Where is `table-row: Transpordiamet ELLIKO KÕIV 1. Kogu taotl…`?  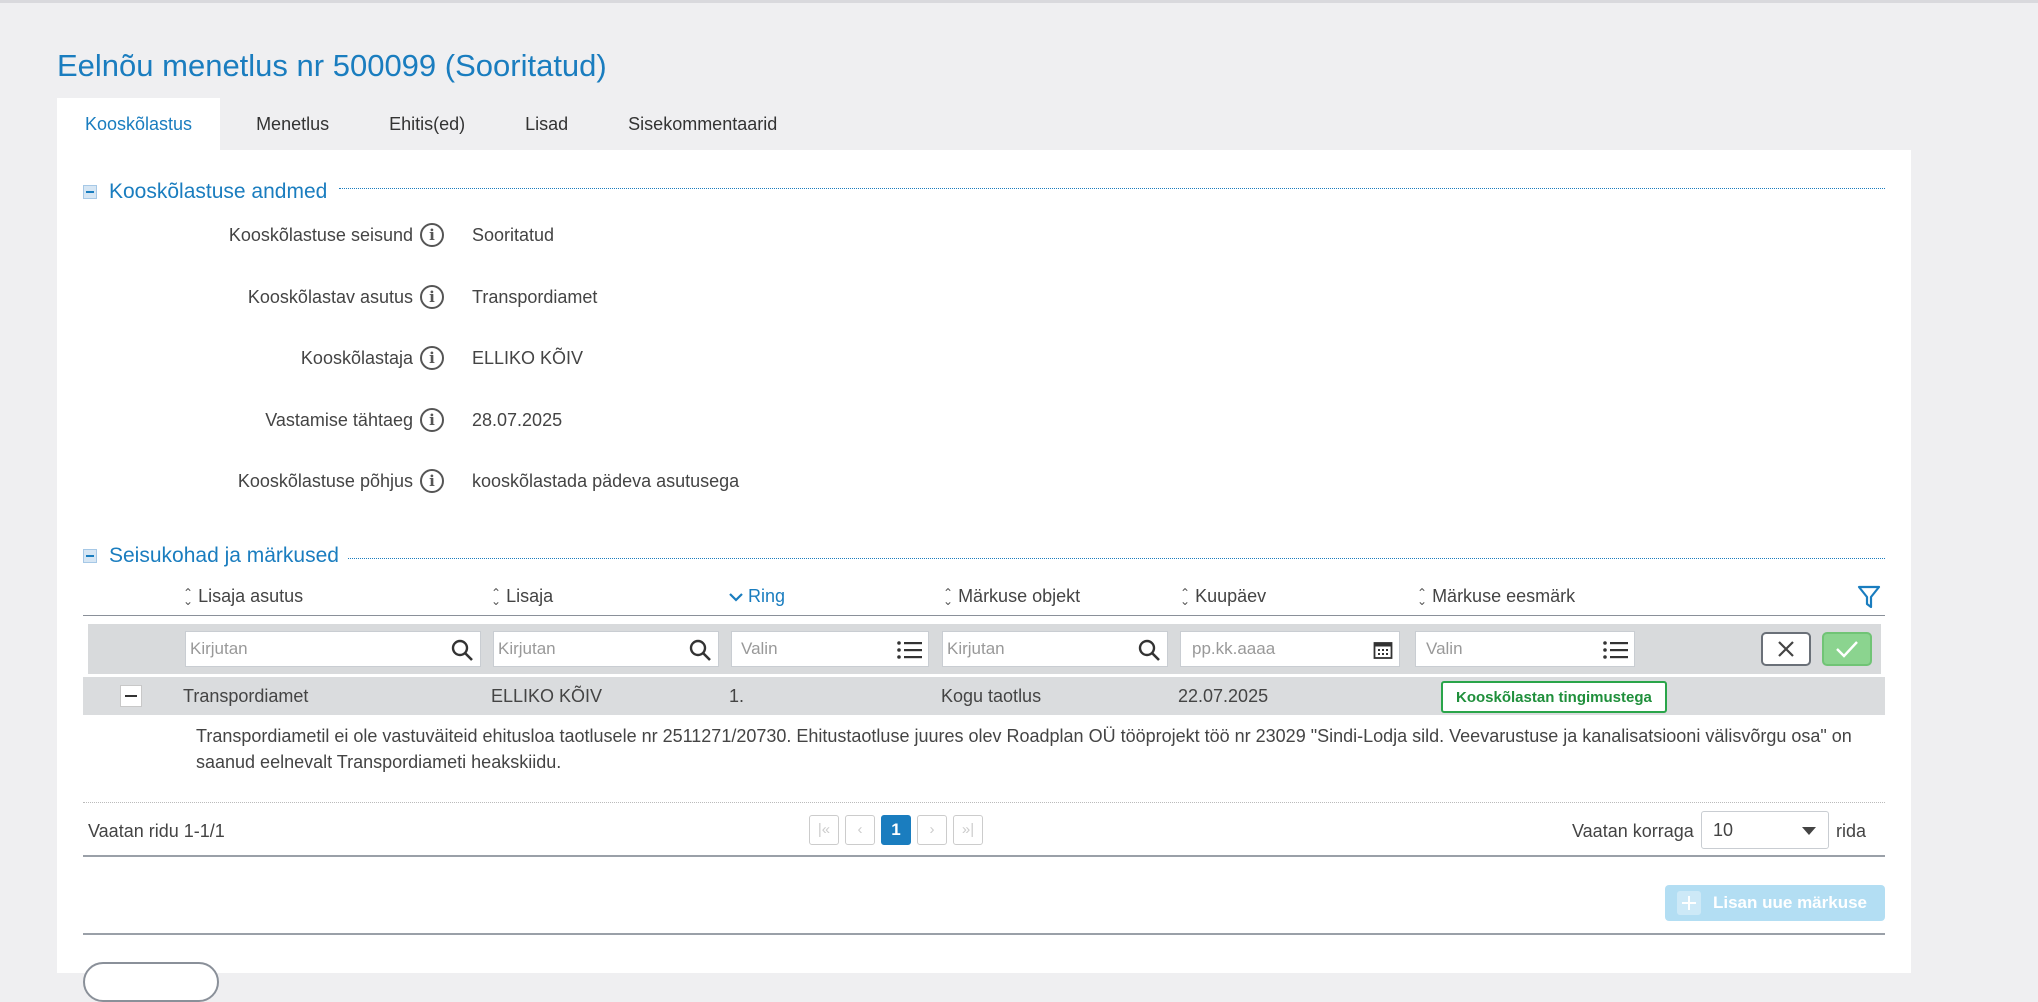 table-row: Transpordiamet ELLIKO KÕIV 1. Kogu taotl… is located at coordinates (984, 696).